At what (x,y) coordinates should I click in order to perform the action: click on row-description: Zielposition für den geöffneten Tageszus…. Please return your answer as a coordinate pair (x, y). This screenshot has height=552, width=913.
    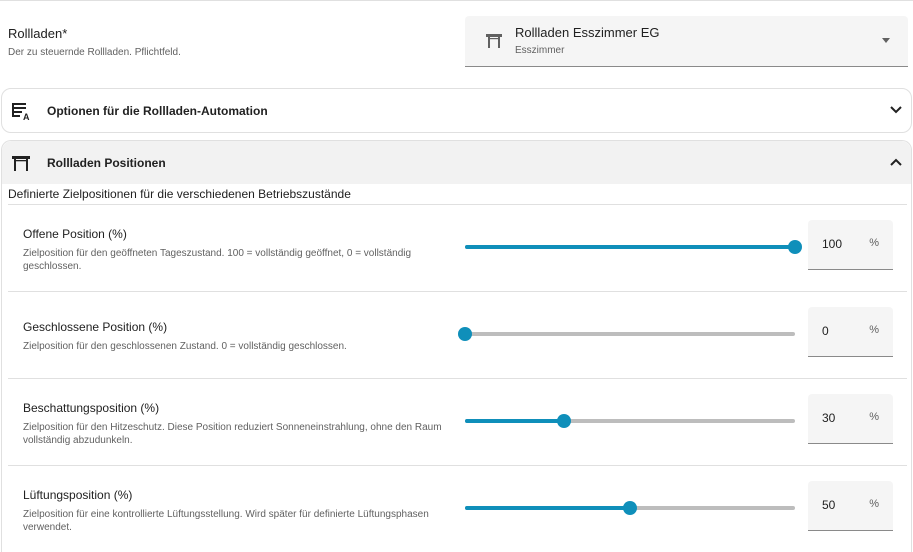
    Looking at the image, I should click on (217, 260).